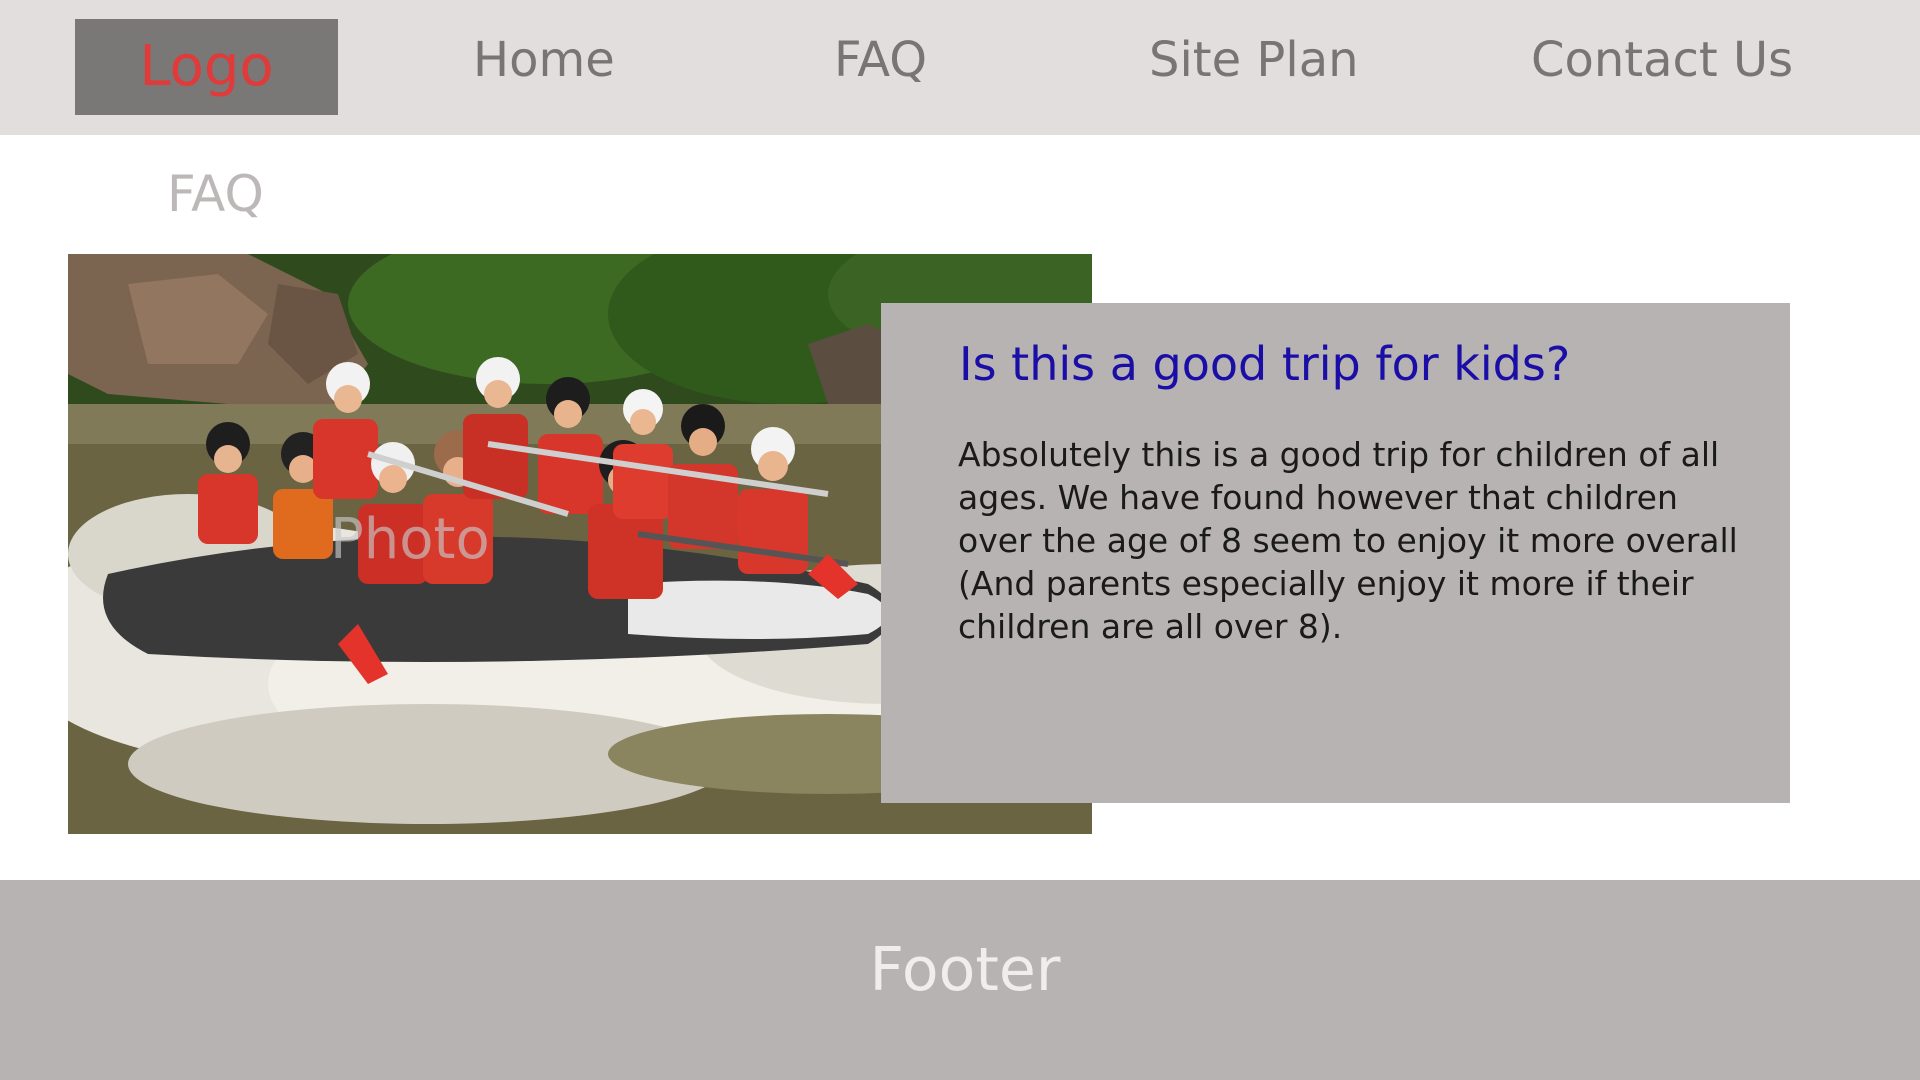 Image resolution: width=1920 pixels, height=1080 pixels. Describe the element at coordinates (1254, 60) in the screenshot. I see `nav-site-plan-link: Site Plan` at that location.